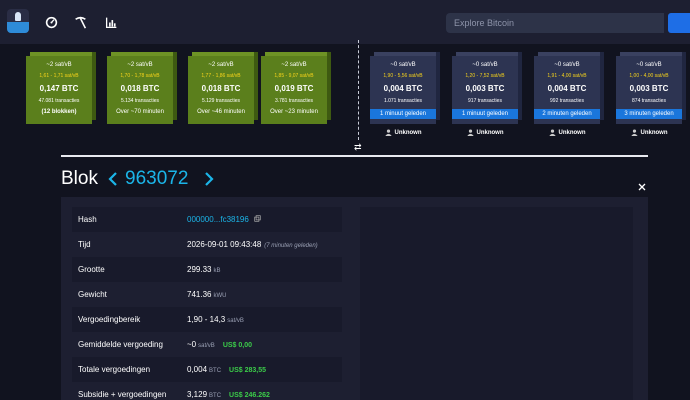 The width and height of the screenshot is (690, 400). Describe the element at coordinates (59, 101) in the screenshot. I see `block-tx-count: 47.081 transacties` at that location.